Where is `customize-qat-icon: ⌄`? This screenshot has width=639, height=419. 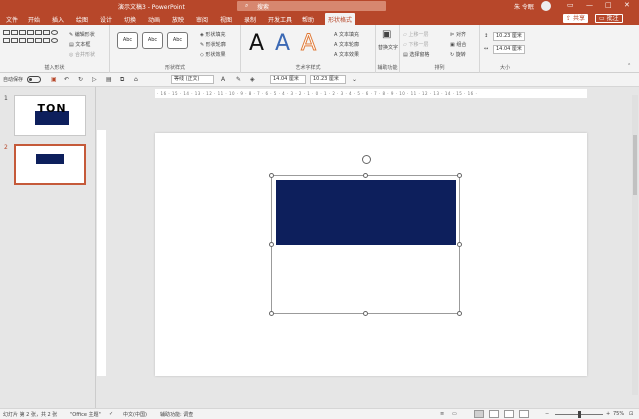
customize-qat-icon: ⌄ is located at coordinates (354, 79).